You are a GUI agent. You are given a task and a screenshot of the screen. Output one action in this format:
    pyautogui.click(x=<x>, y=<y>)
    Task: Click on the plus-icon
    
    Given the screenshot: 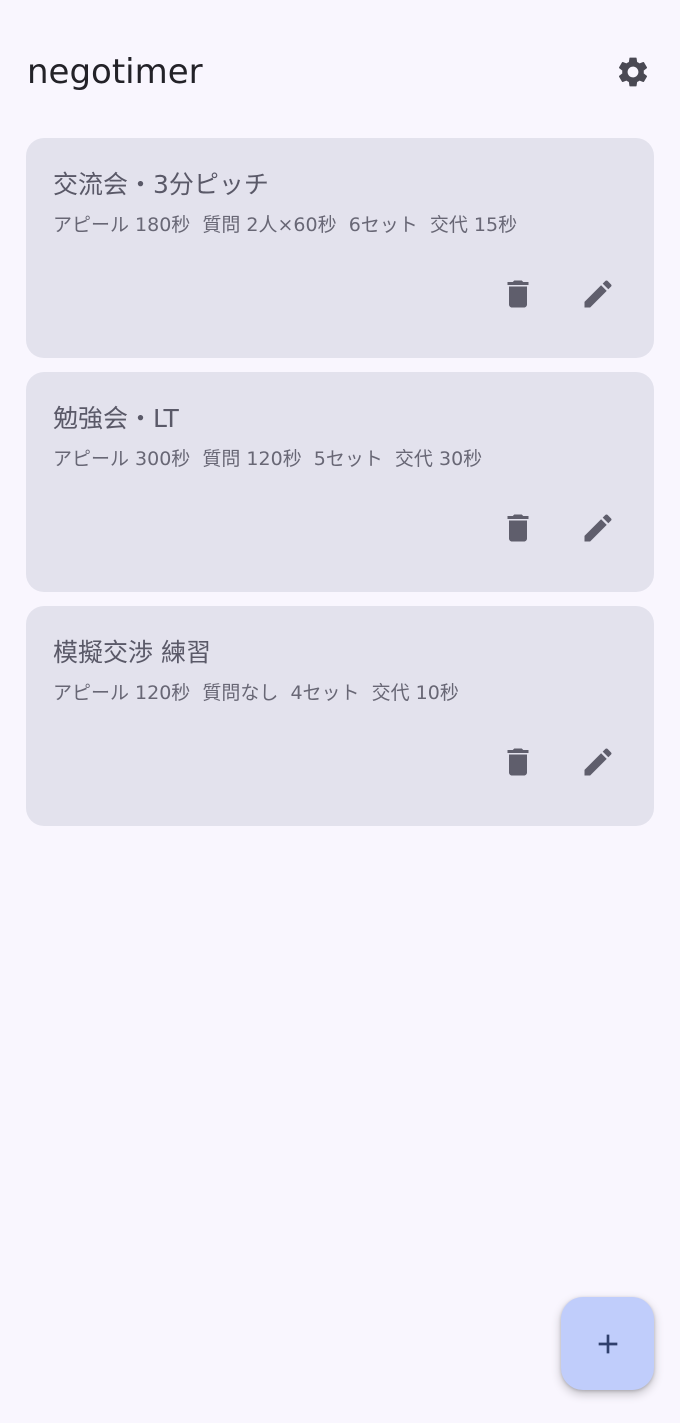 What is the action you would take?
    pyautogui.click(x=607, y=1343)
    